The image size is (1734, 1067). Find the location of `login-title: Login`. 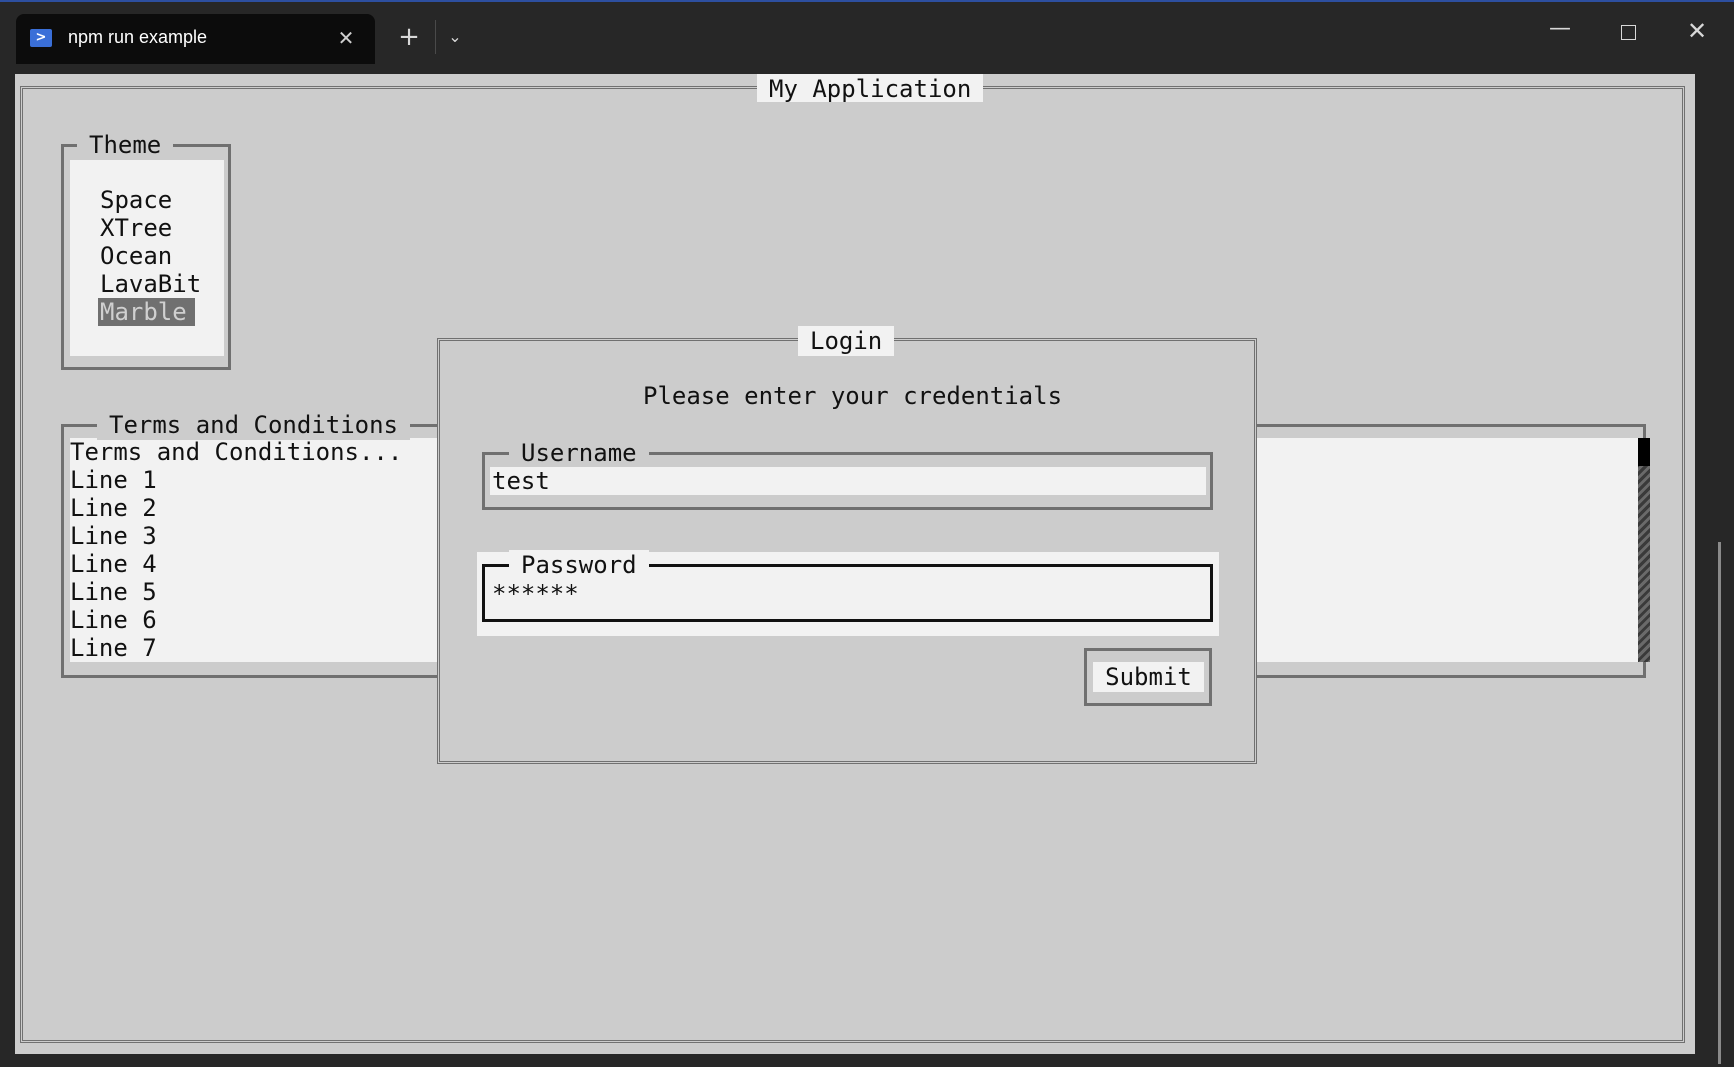

login-title: Login is located at coordinates (846, 341).